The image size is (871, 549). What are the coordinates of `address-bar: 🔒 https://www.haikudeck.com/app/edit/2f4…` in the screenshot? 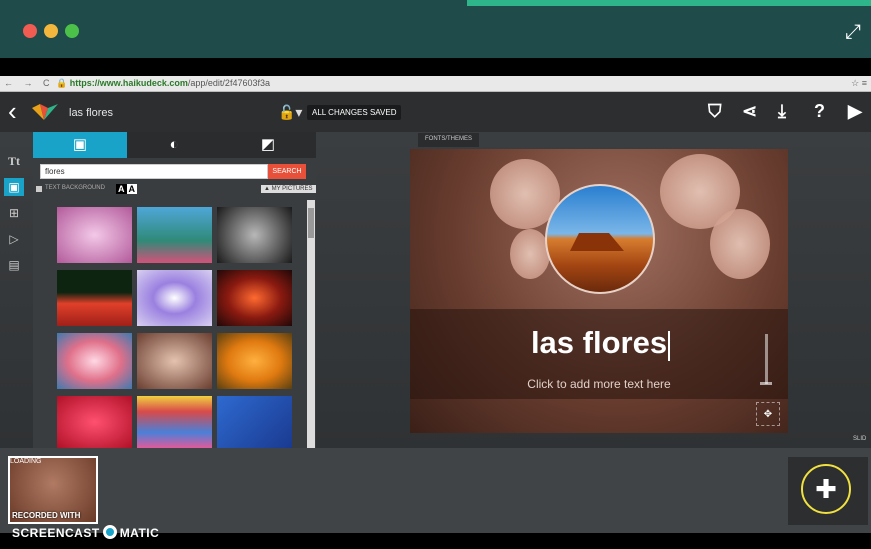 It's located at (163, 83).